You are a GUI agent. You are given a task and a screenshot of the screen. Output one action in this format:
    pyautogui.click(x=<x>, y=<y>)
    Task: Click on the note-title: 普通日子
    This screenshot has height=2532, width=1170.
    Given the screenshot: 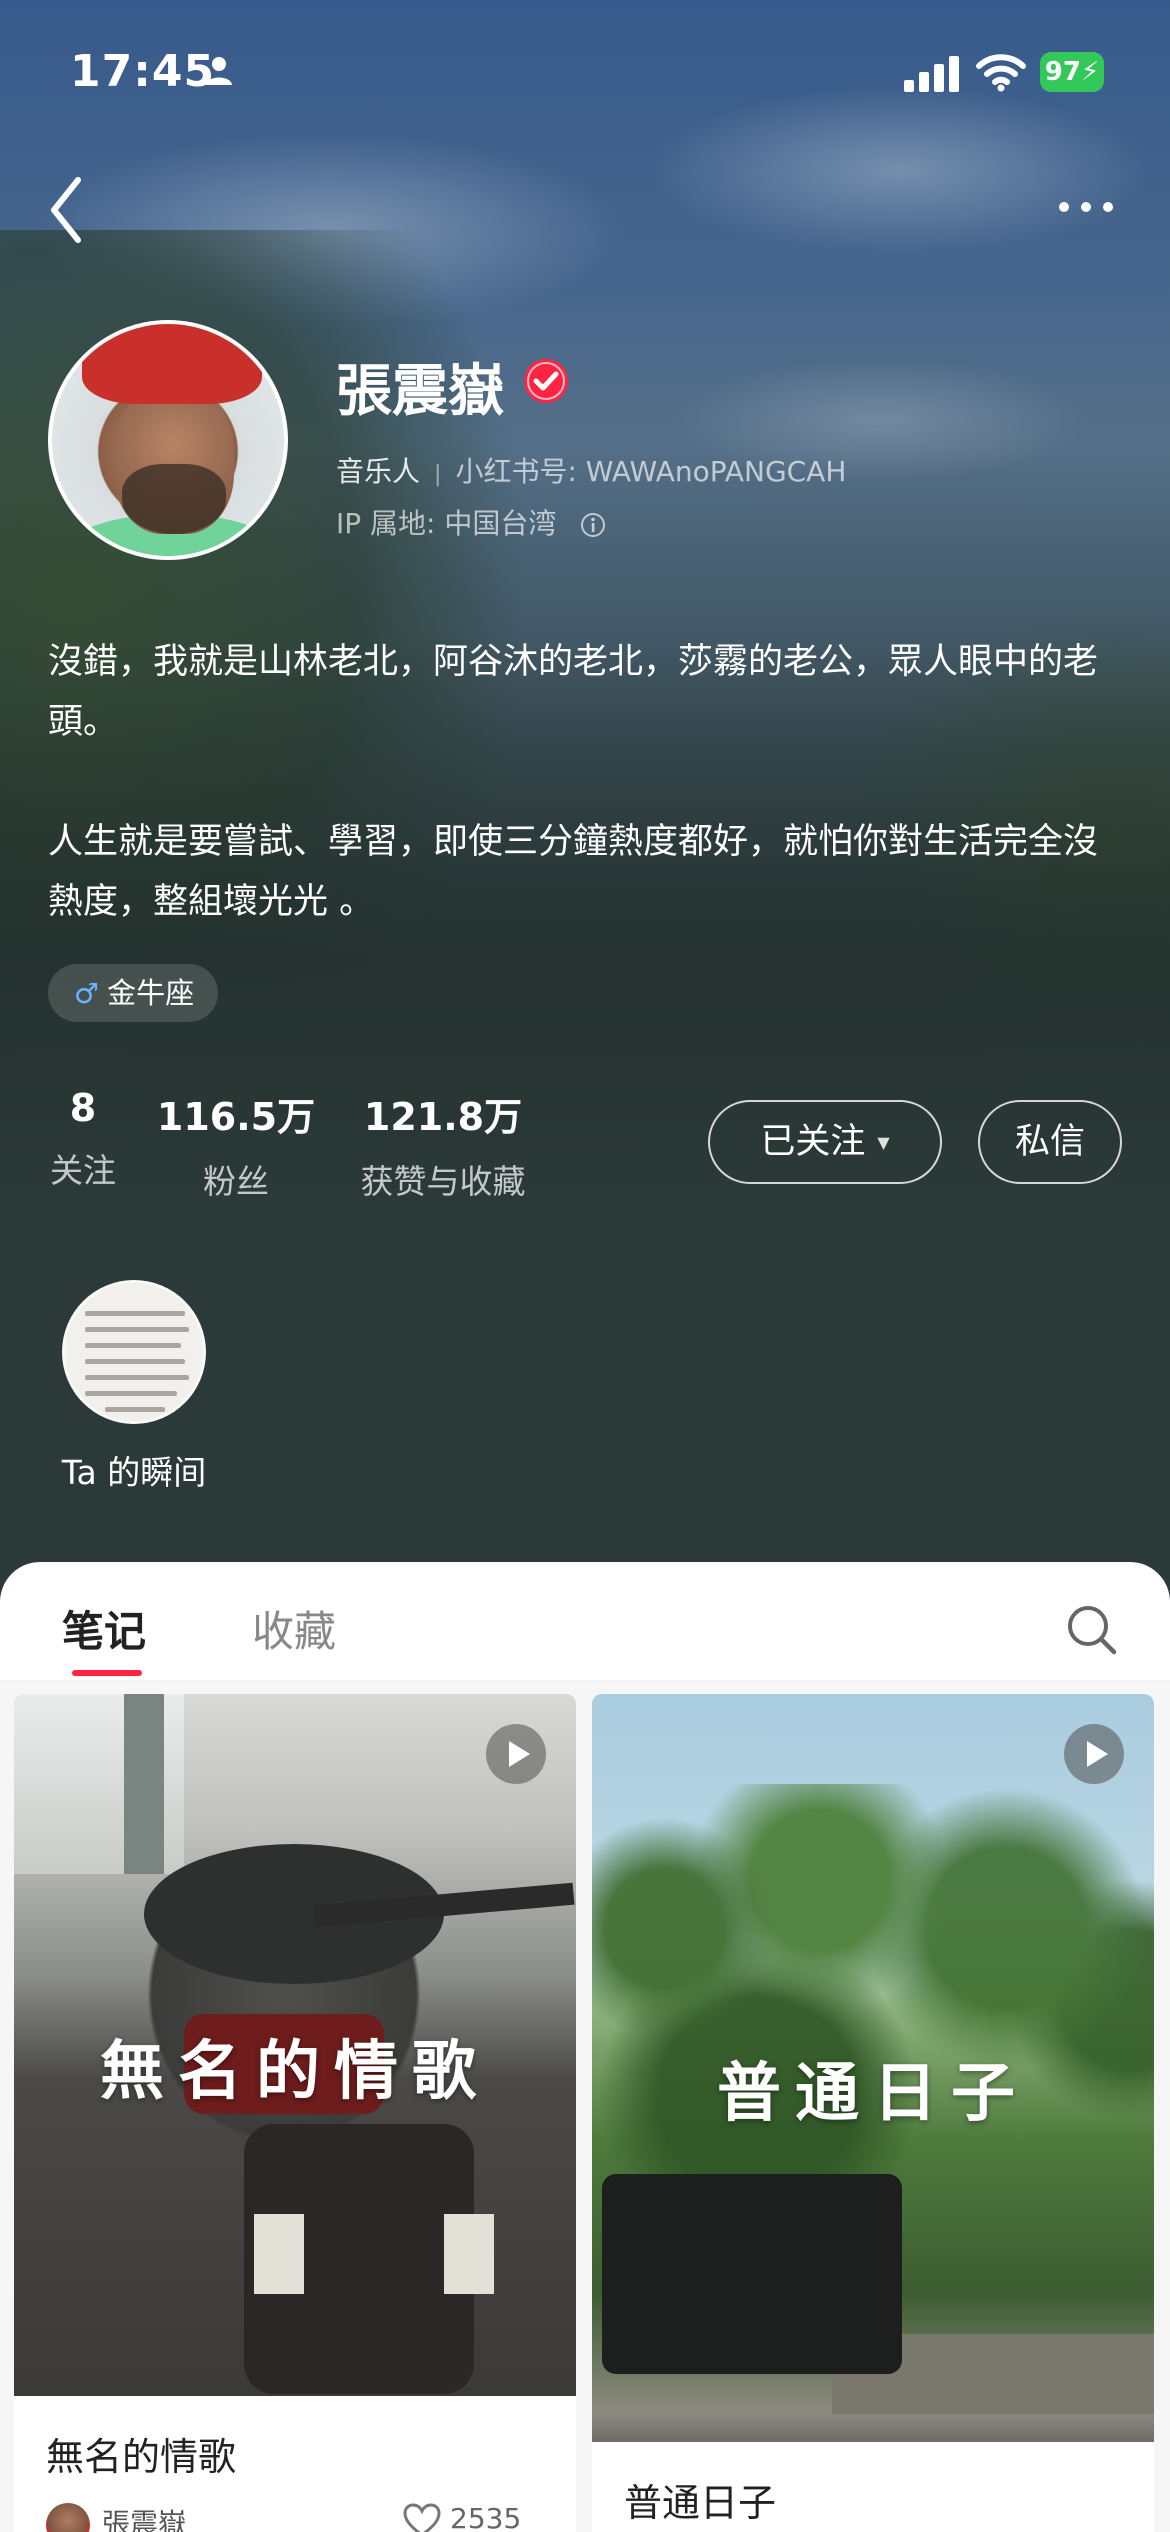 What is the action you would take?
    pyautogui.click(x=700, y=2503)
    